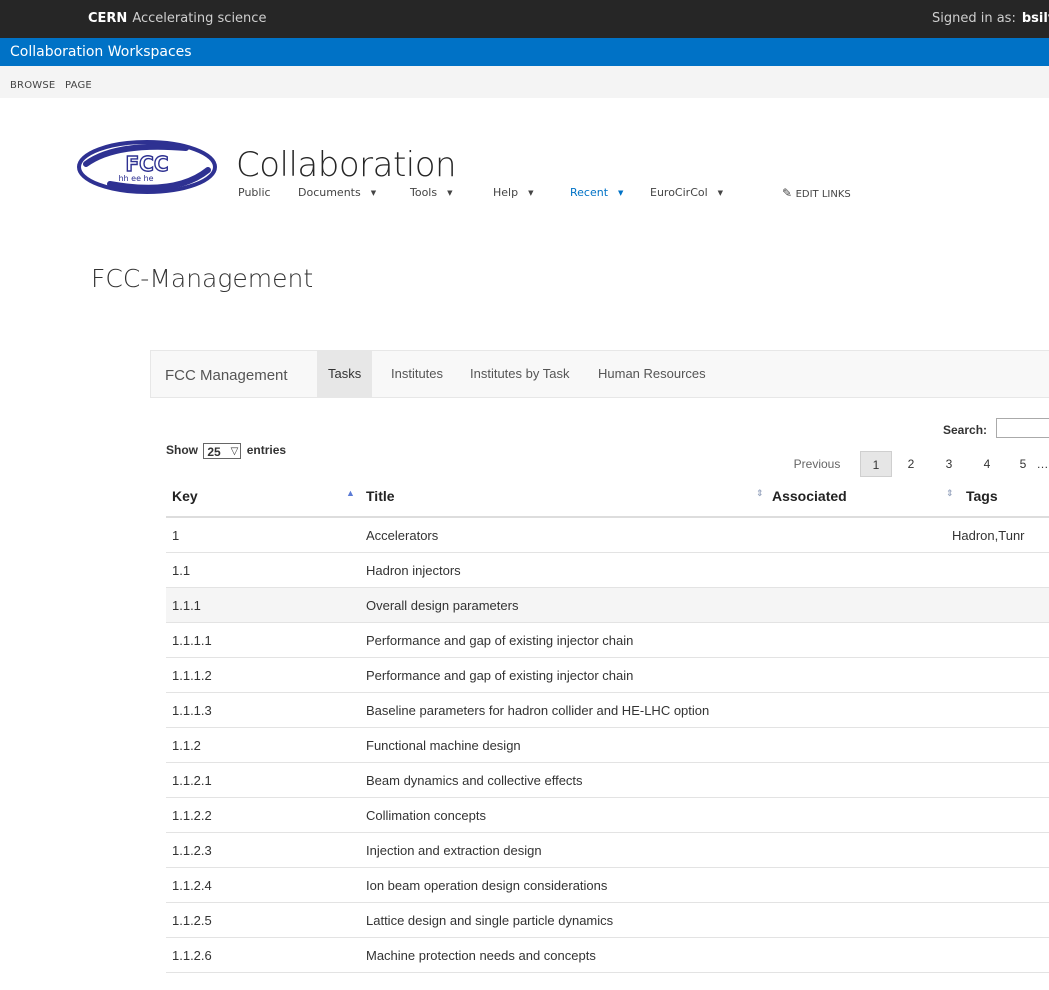 The width and height of the screenshot is (1049, 990). What do you see at coordinates (524, 82) in the screenshot?
I see `ribbon: BROWSE PAGE` at bounding box center [524, 82].